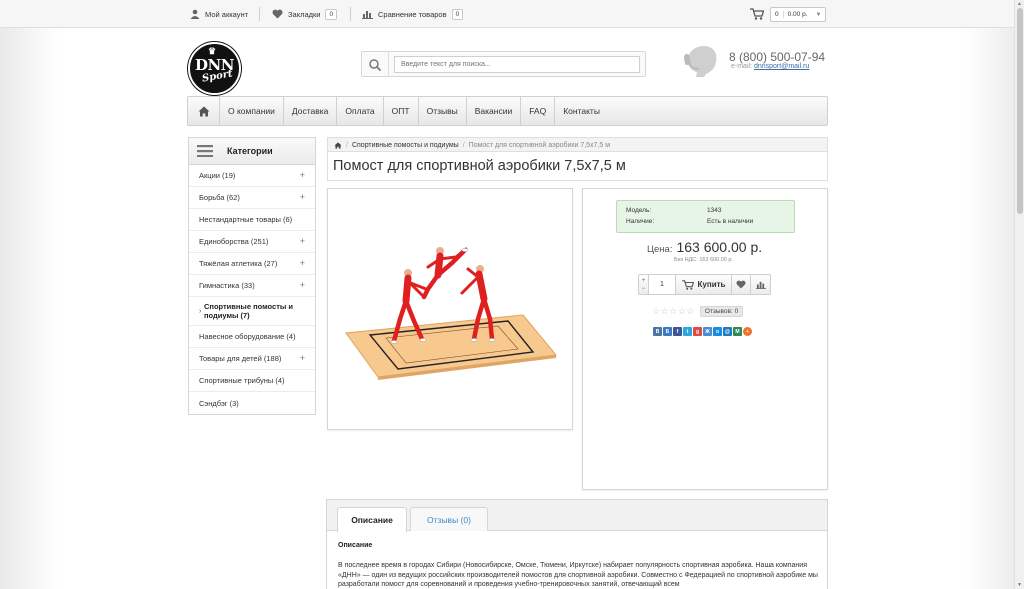  Describe the element at coordinates (252, 403) in the screenshot. I see `category-item: Сэндбэг (3)` at that location.